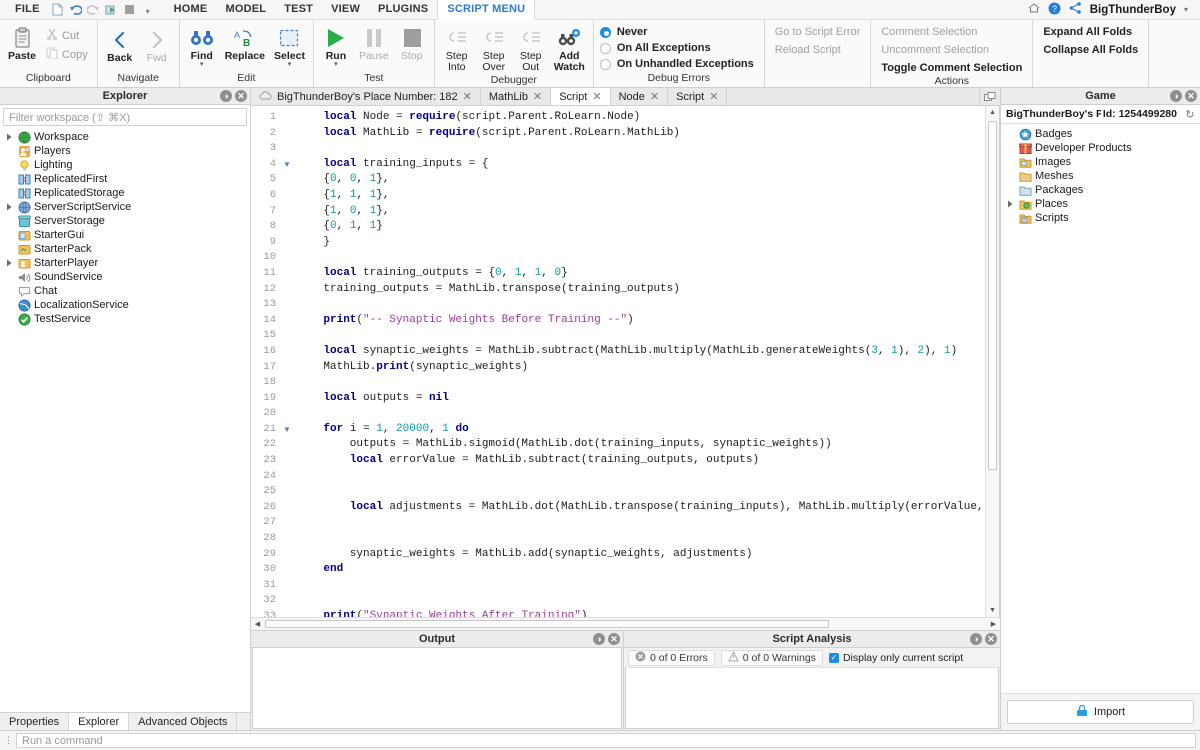  Describe the element at coordinates (1186, 9) in the screenshot. I see `chevron-down-icon: ▾` at that location.